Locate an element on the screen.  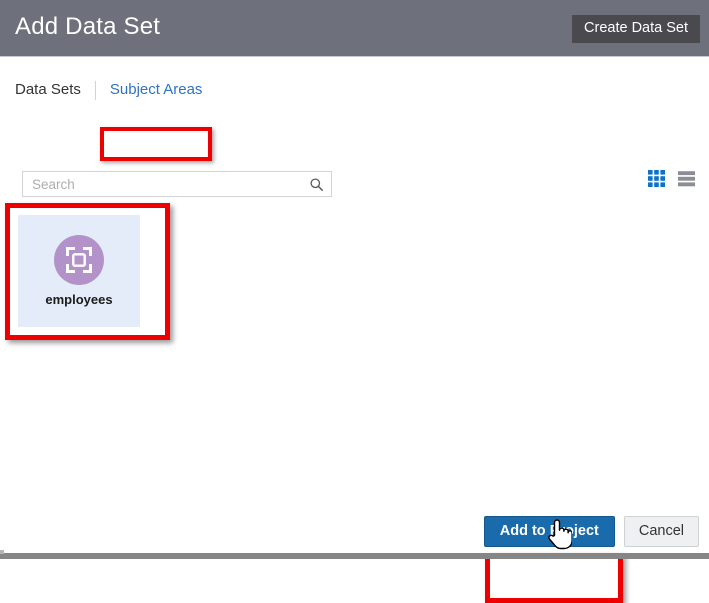
grid-view-toggle is located at coordinates (656, 178).